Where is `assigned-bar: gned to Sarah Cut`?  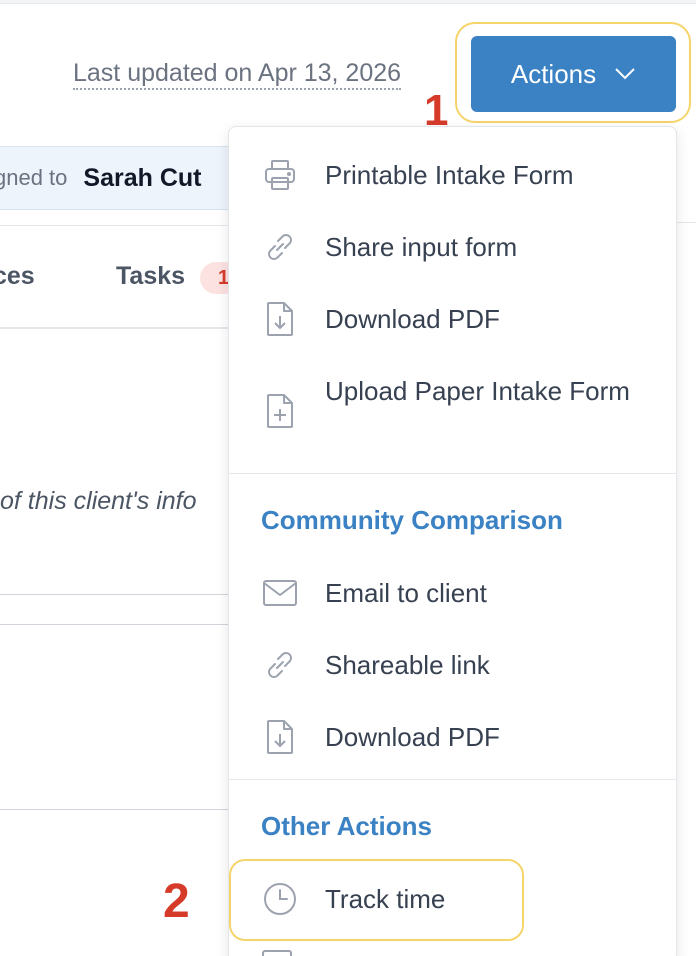
assigned-bar: gned to Sarah Cut is located at coordinates (120, 178).